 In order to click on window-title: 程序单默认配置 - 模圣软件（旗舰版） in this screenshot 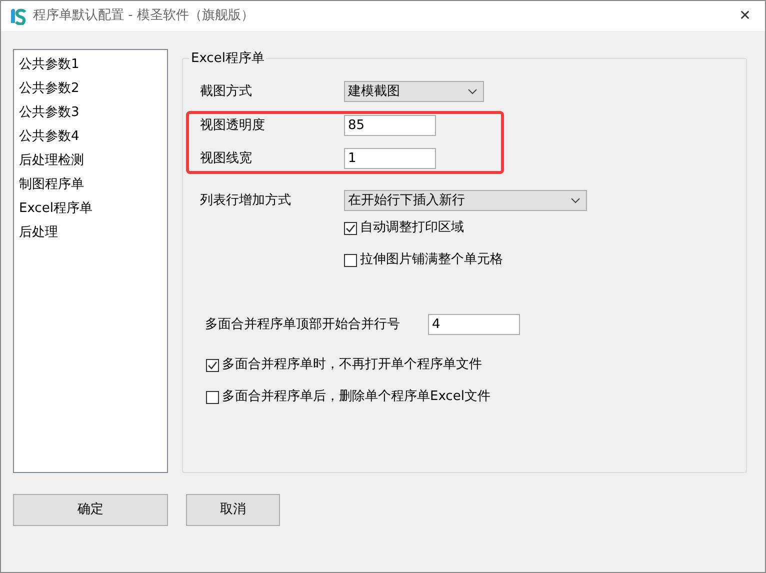, I will do `click(143, 16)`.